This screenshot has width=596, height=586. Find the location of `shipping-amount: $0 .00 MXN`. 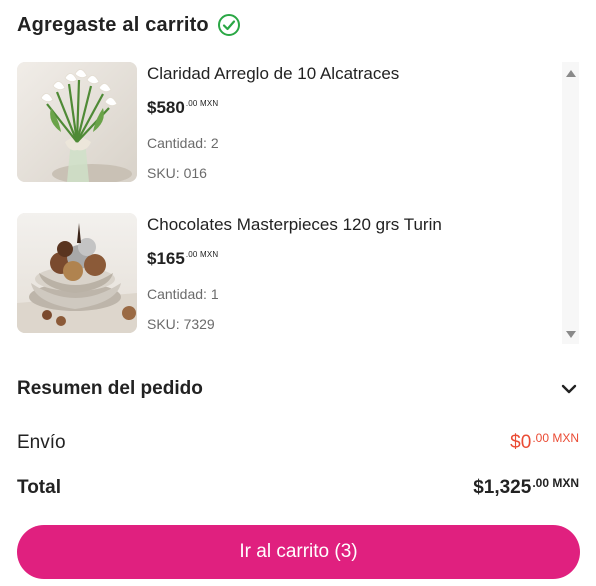

shipping-amount: $0 .00 MXN is located at coordinates (544, 442).